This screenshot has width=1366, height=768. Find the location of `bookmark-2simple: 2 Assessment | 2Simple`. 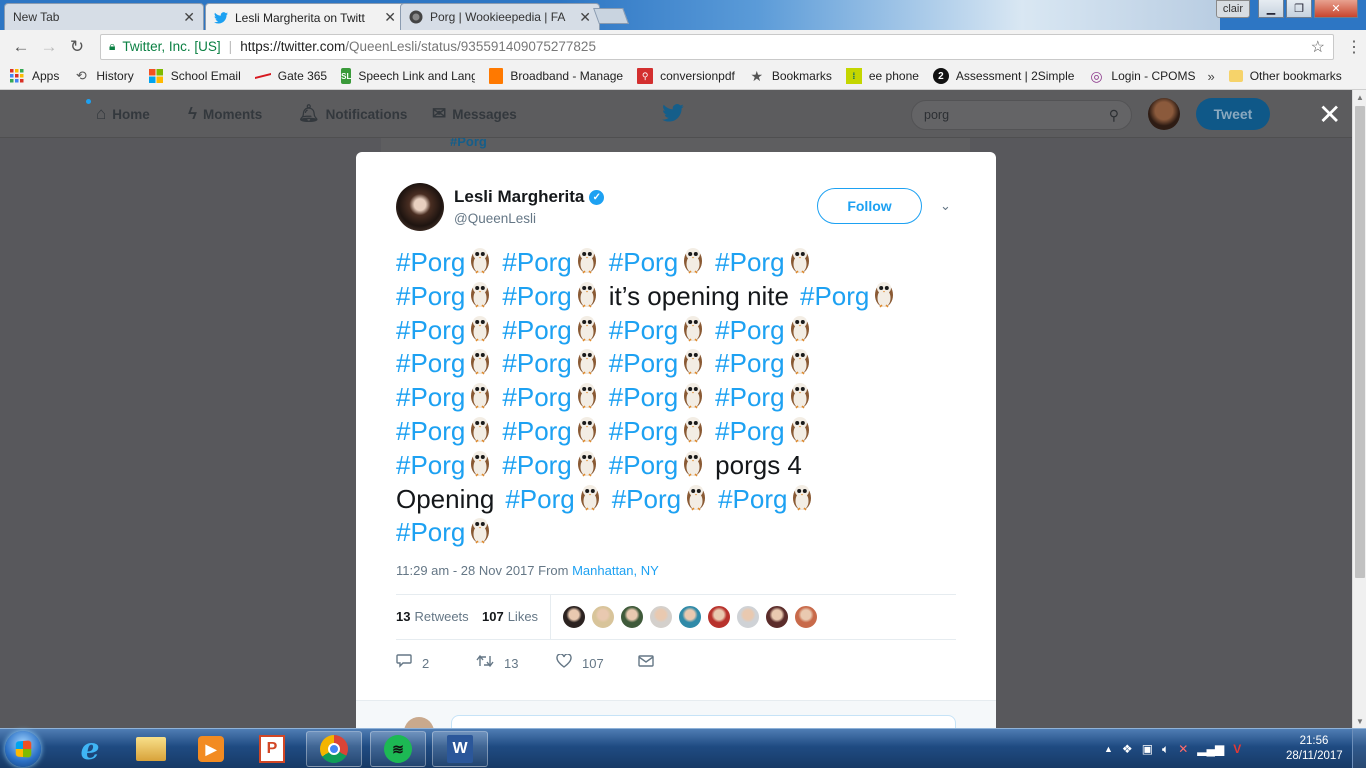

bookmark-2simple: 2 Assessment | 2Simple is located at coordinates (1003, 76).